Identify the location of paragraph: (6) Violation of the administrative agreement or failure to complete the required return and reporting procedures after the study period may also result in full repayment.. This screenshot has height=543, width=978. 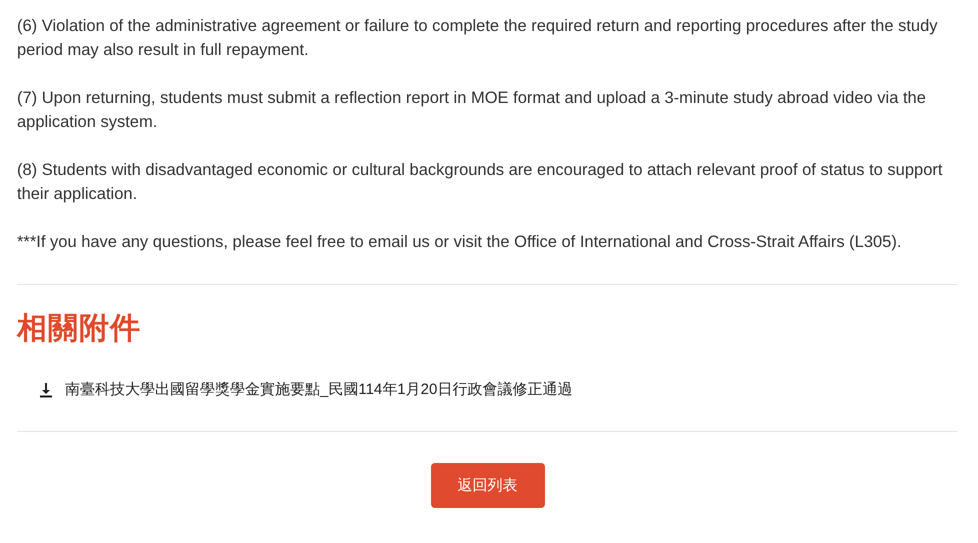
(478, 38).